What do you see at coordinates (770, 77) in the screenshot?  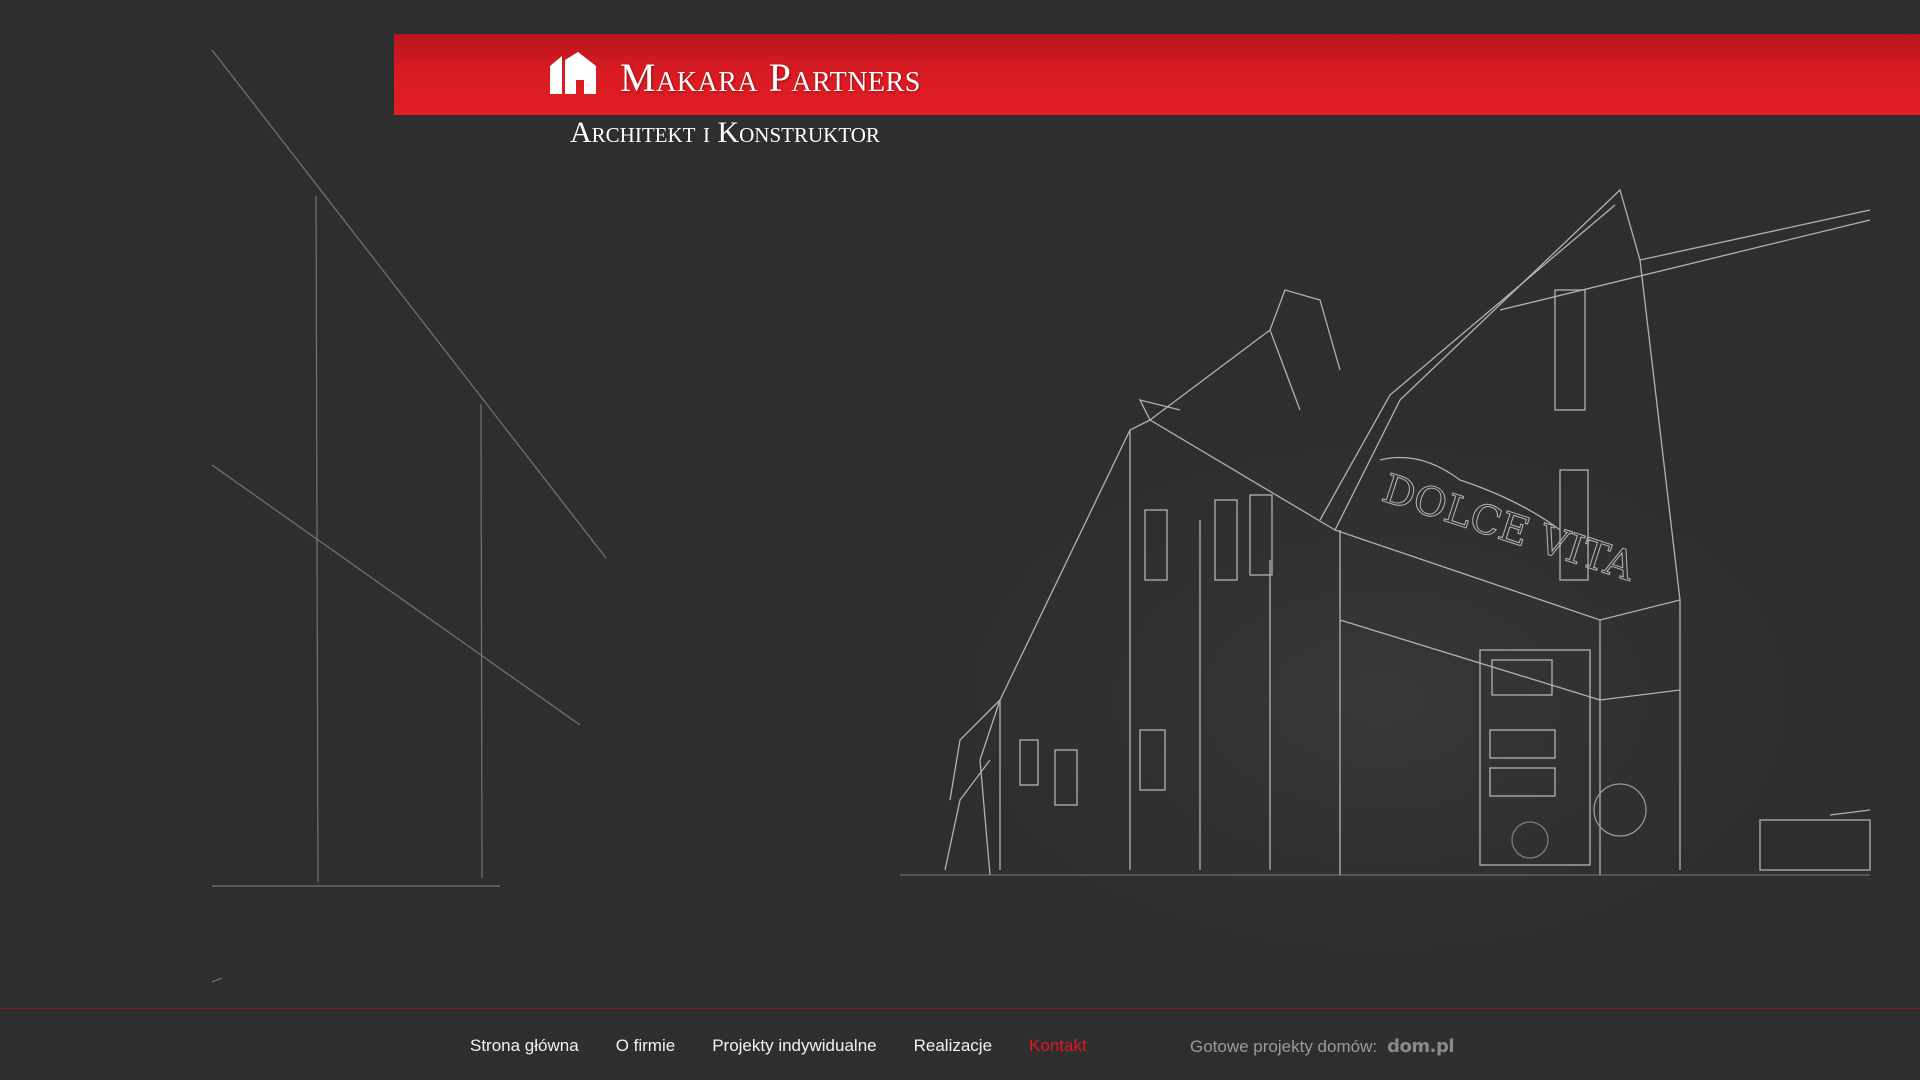 I see `brand-name: Makara Partners` at bounding box center [770, 77].